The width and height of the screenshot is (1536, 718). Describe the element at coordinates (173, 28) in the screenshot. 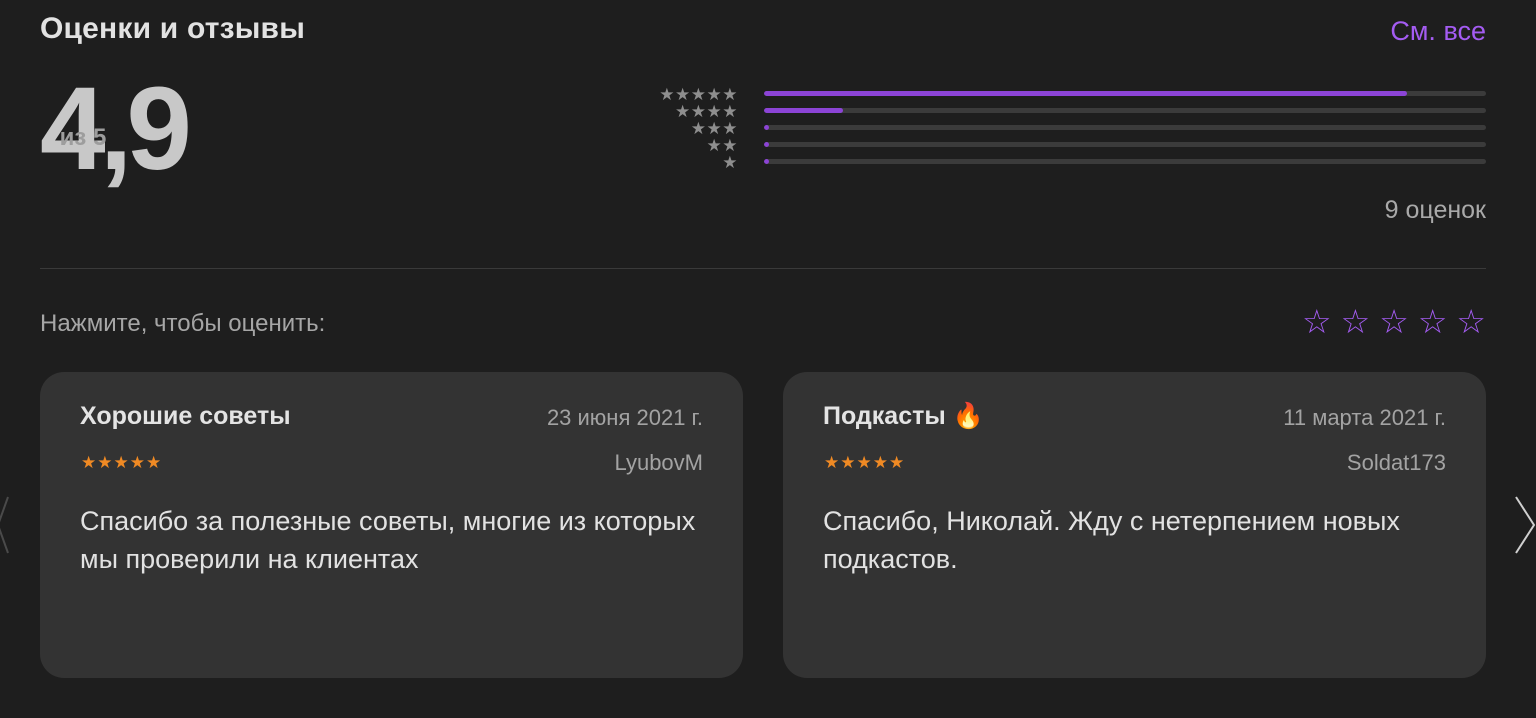

I see `section-title: Оценки и отзывы` at that location.